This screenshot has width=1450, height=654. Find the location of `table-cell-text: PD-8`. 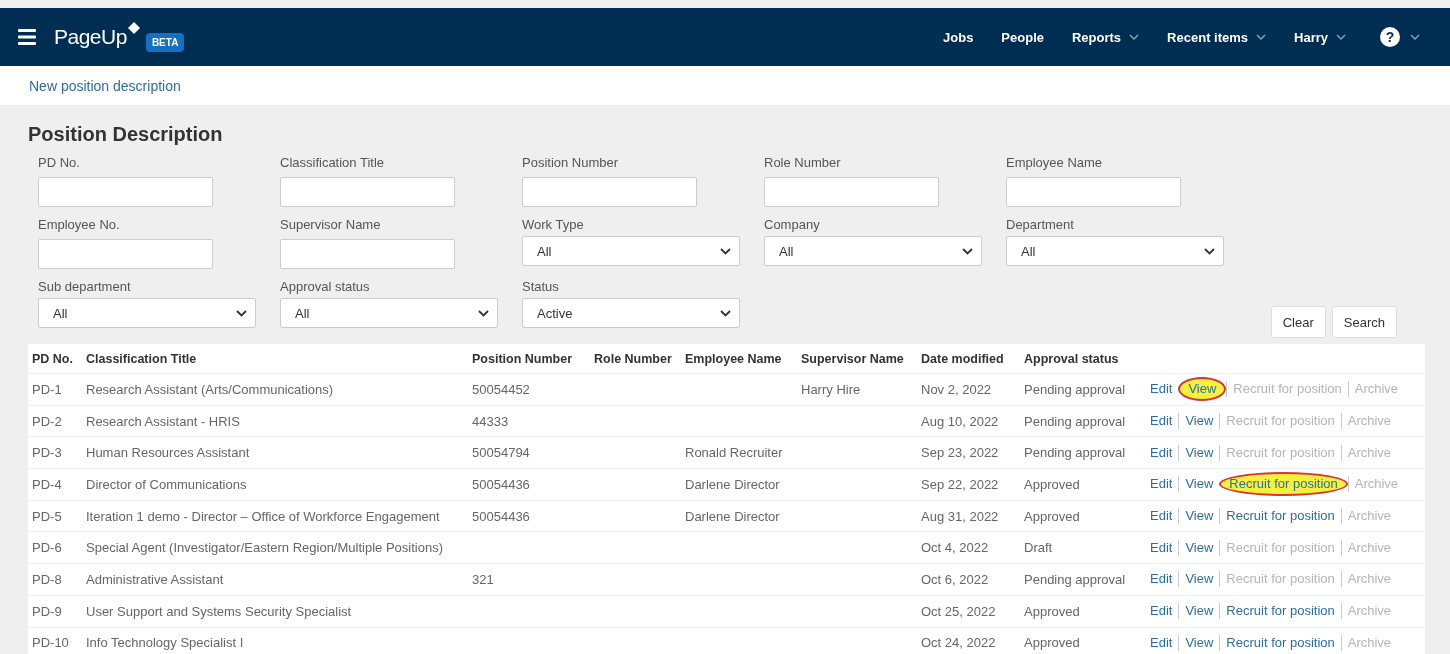

table-cell-text: PD-8 is located at coordinates (47, 579).